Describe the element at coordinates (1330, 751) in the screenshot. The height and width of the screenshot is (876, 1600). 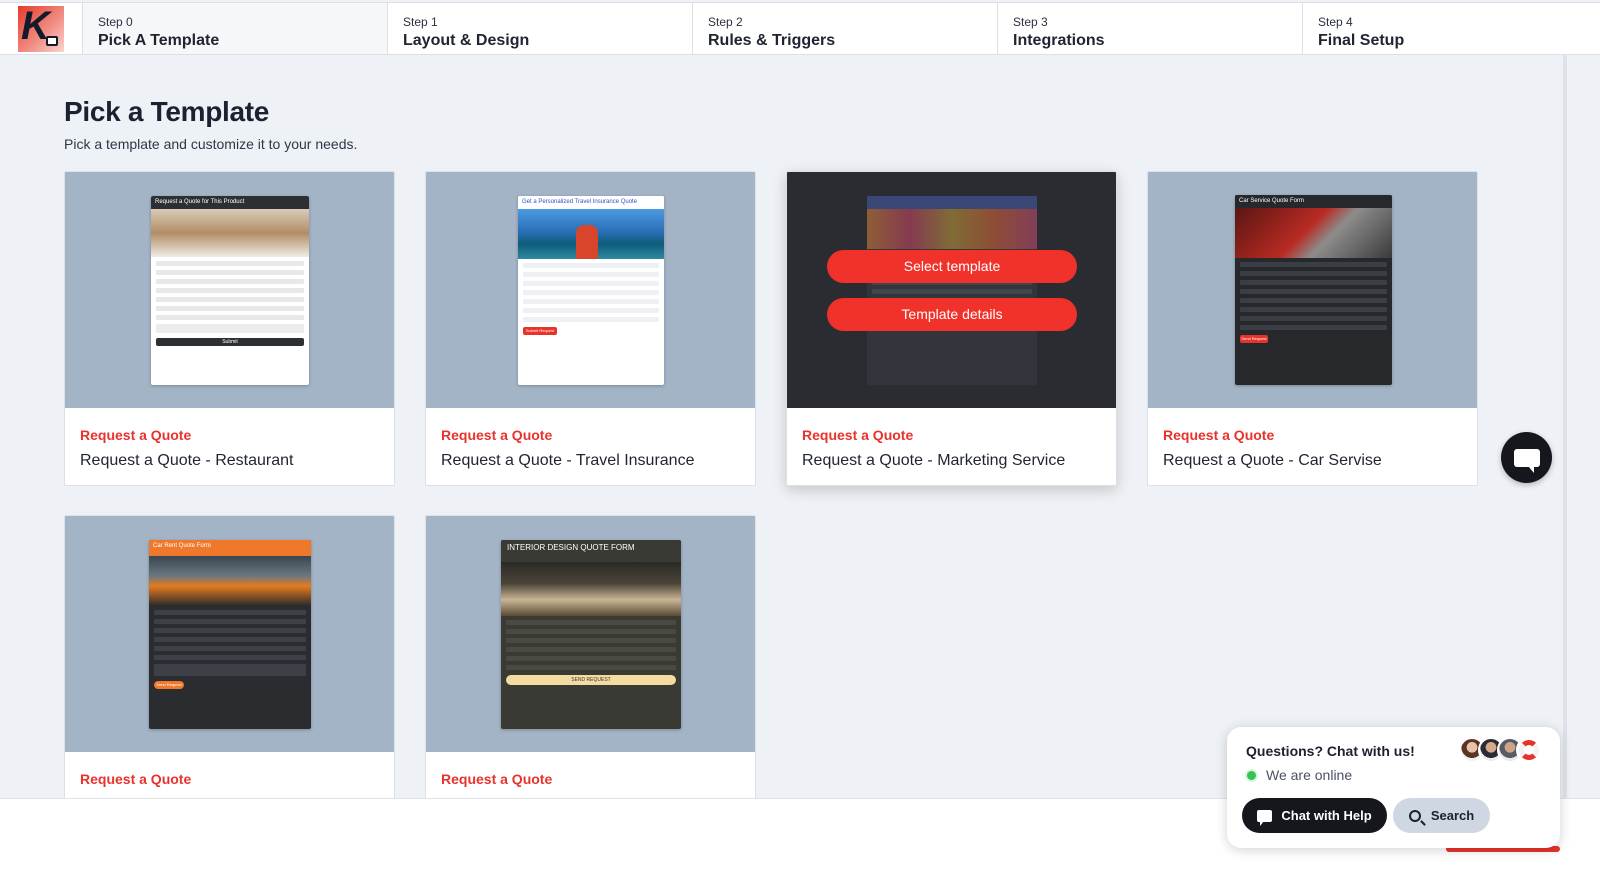
I see `chat-title: Questions? Chat with us!` at that location.